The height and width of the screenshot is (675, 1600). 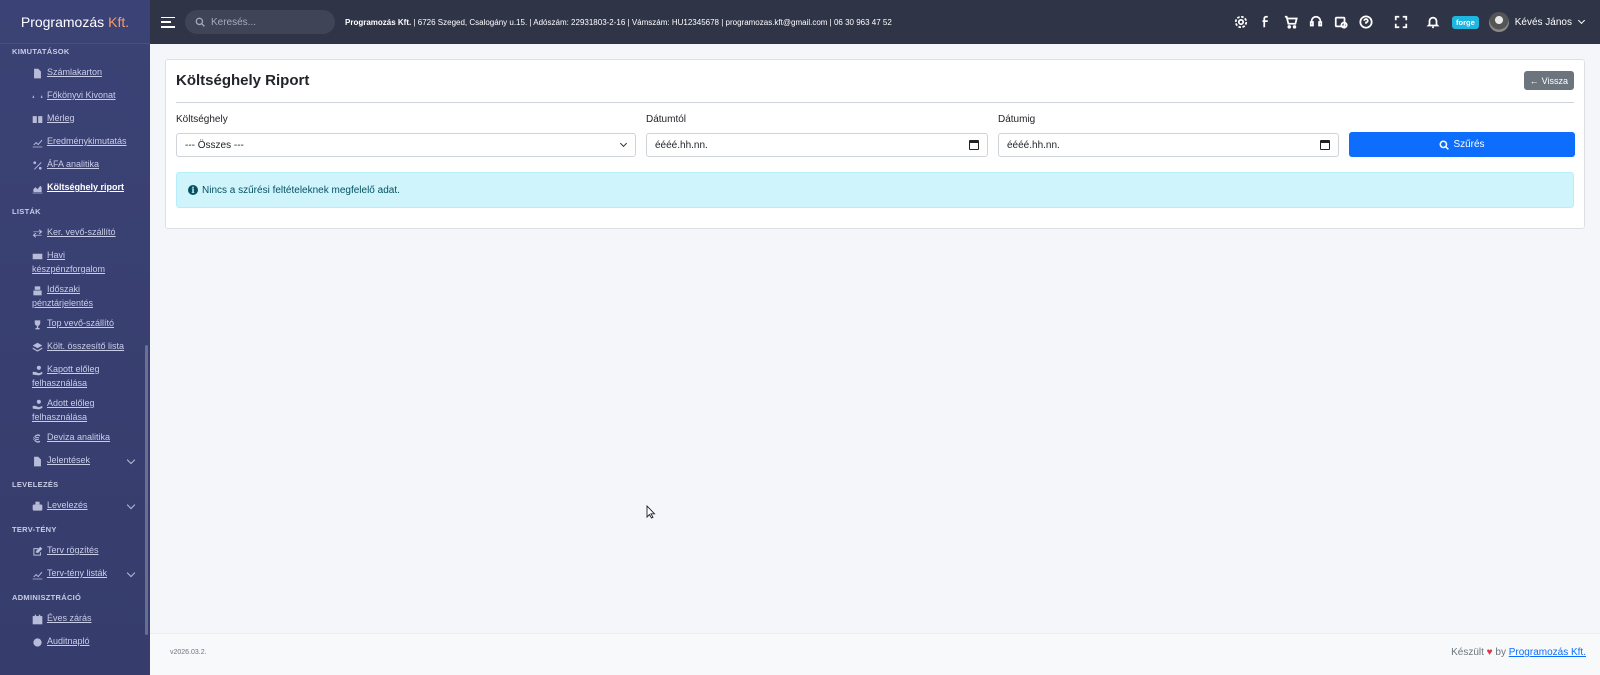 What do you see at coordinates (168, 22) in the screenshot?
I see `menu-toggle-icon` at bounding box center [168, 22].